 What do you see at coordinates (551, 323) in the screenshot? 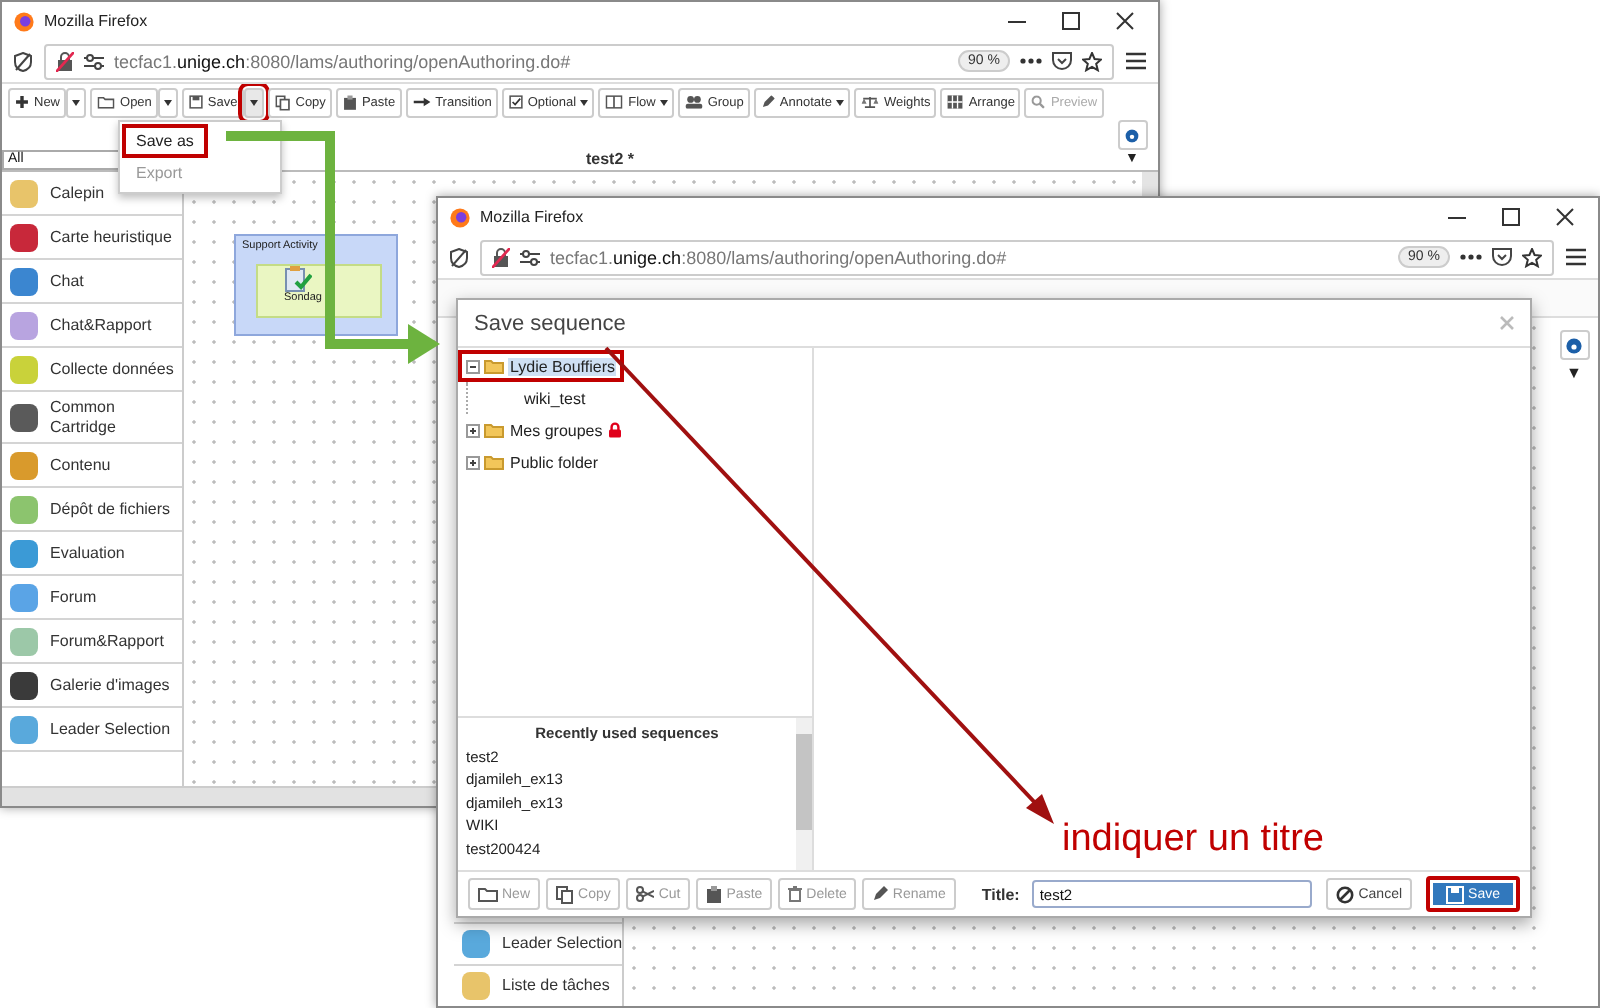
I see `dialog-title: Save sequence` at bounding box center [551, 323].